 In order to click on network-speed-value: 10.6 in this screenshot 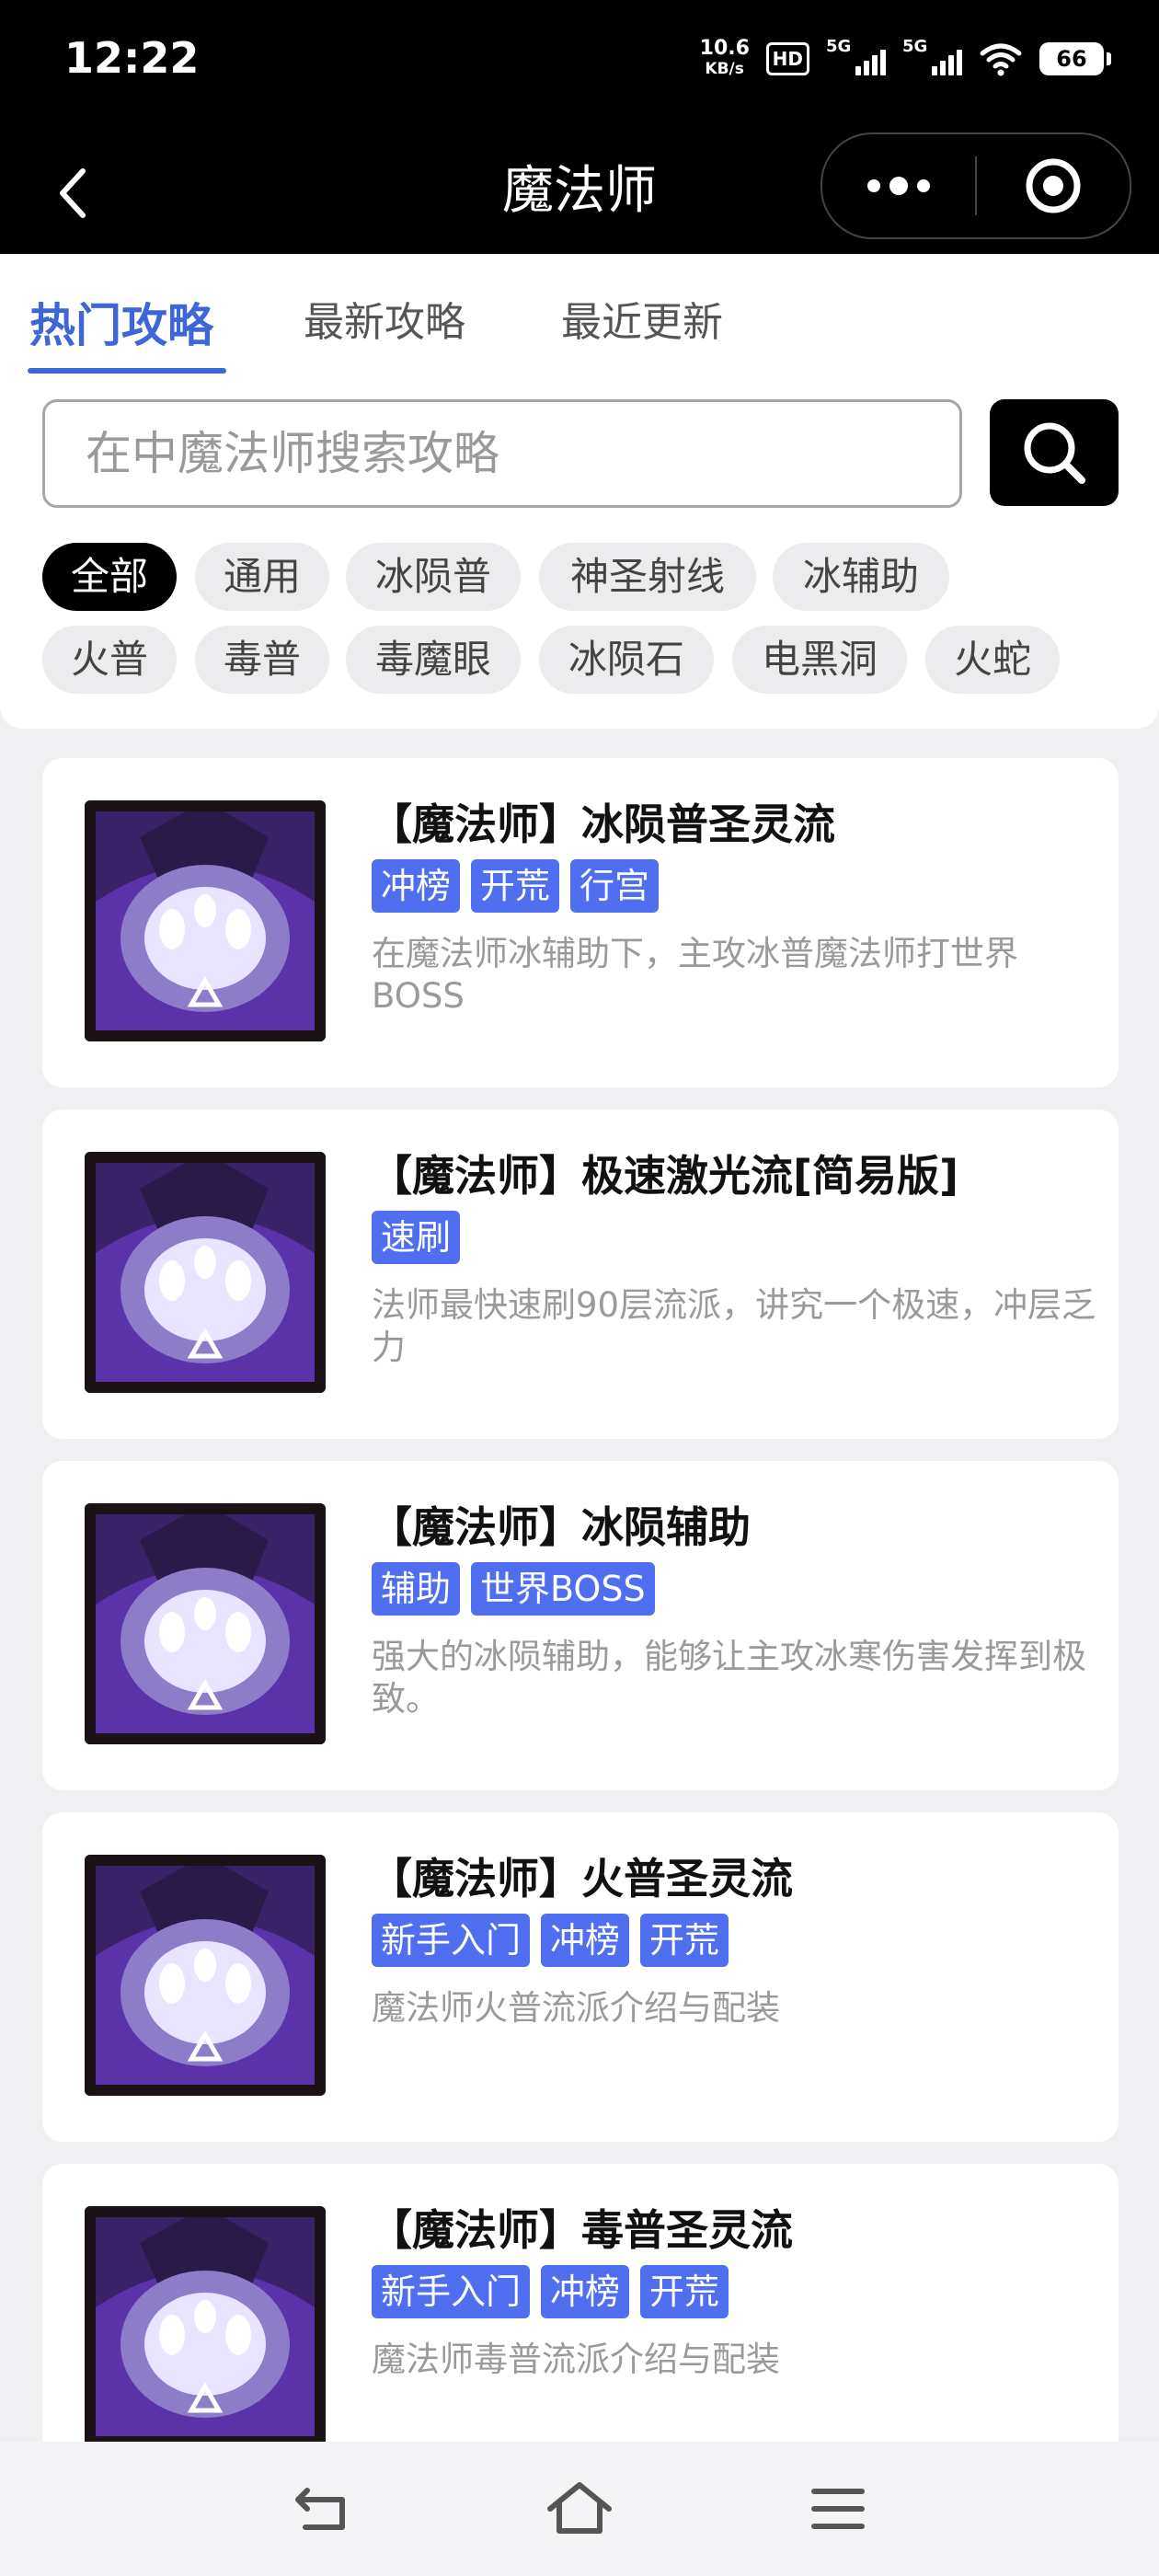, I will do `click(724, 48)`.